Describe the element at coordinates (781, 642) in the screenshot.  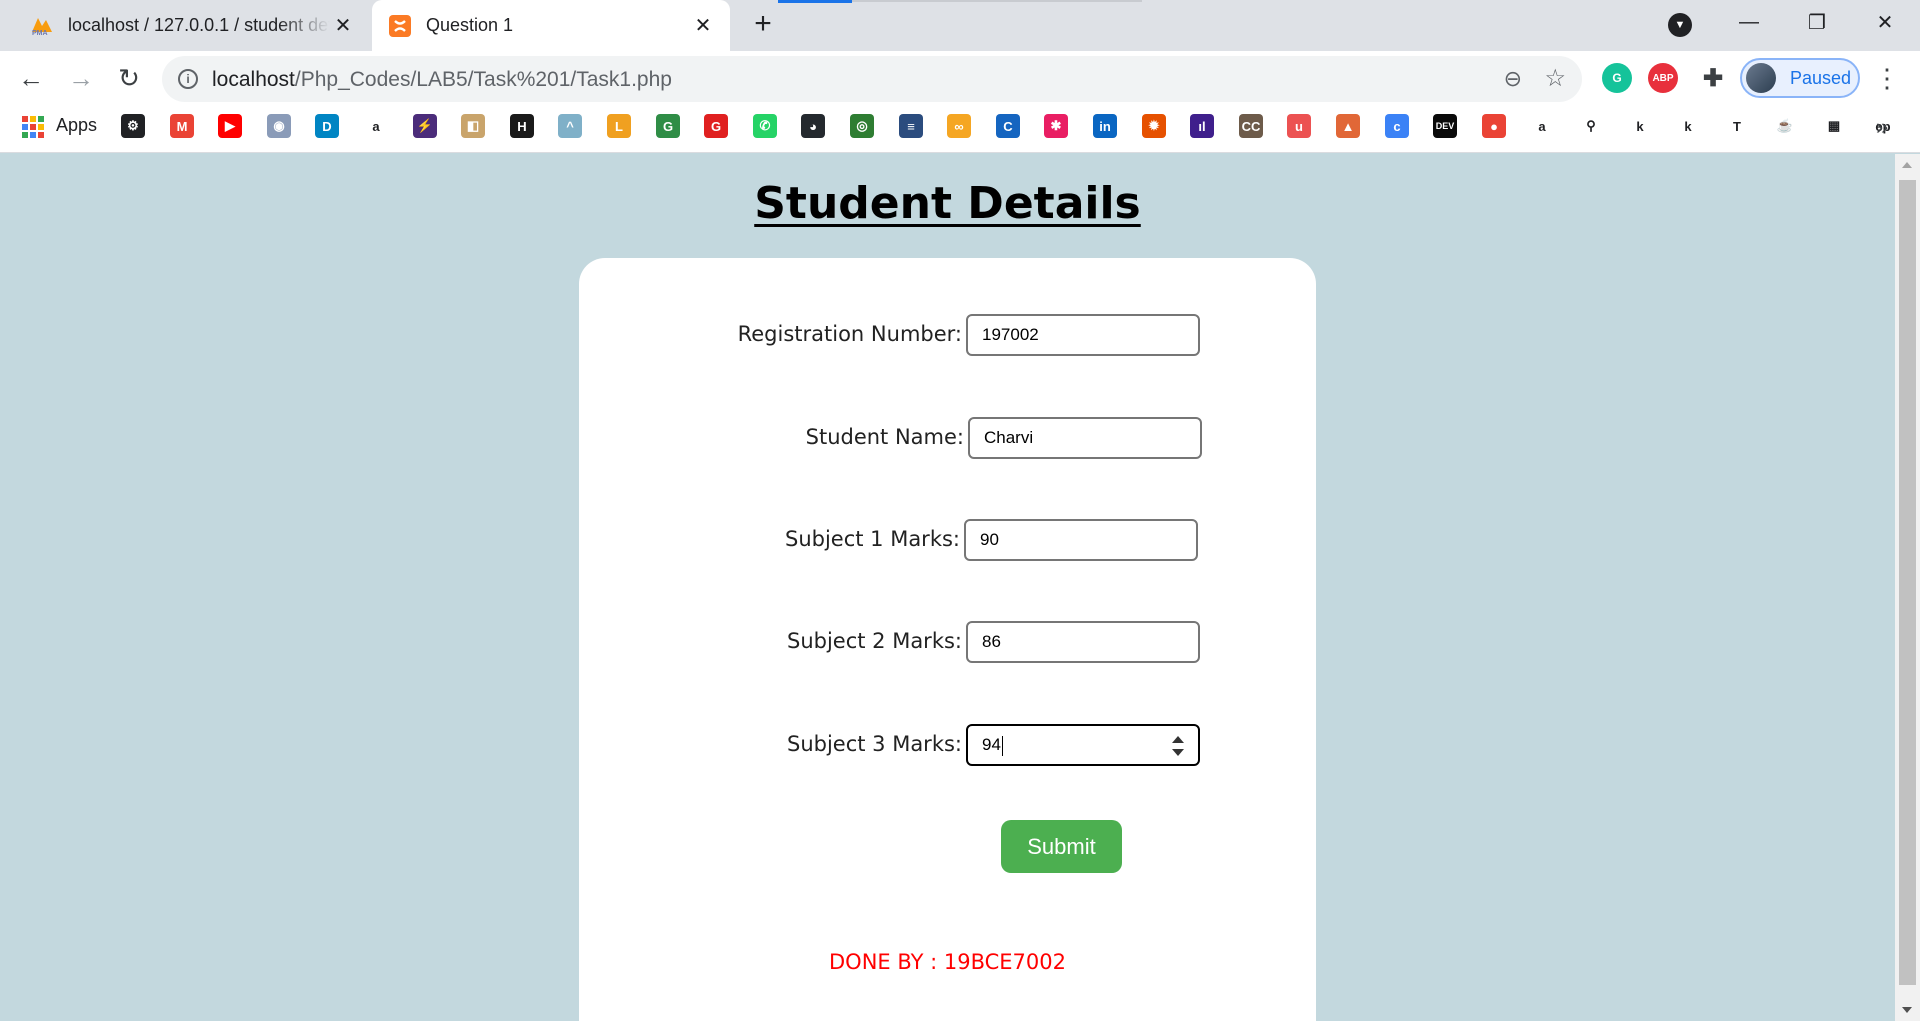
I see `subject-2-row: Subject 2 Marks:` at that location.